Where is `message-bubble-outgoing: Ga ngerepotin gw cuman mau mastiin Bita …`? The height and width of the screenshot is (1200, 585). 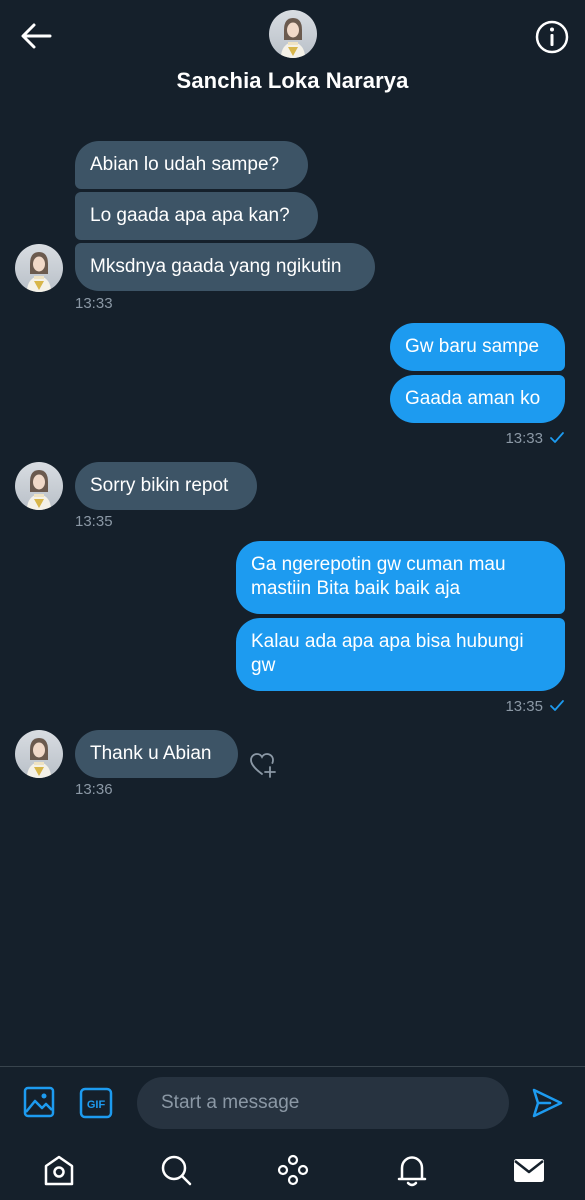
message-bubble-outgoing: Ga ngerepotin gw cuman mau mastiin Bita … is located at coordinates (400, 577).